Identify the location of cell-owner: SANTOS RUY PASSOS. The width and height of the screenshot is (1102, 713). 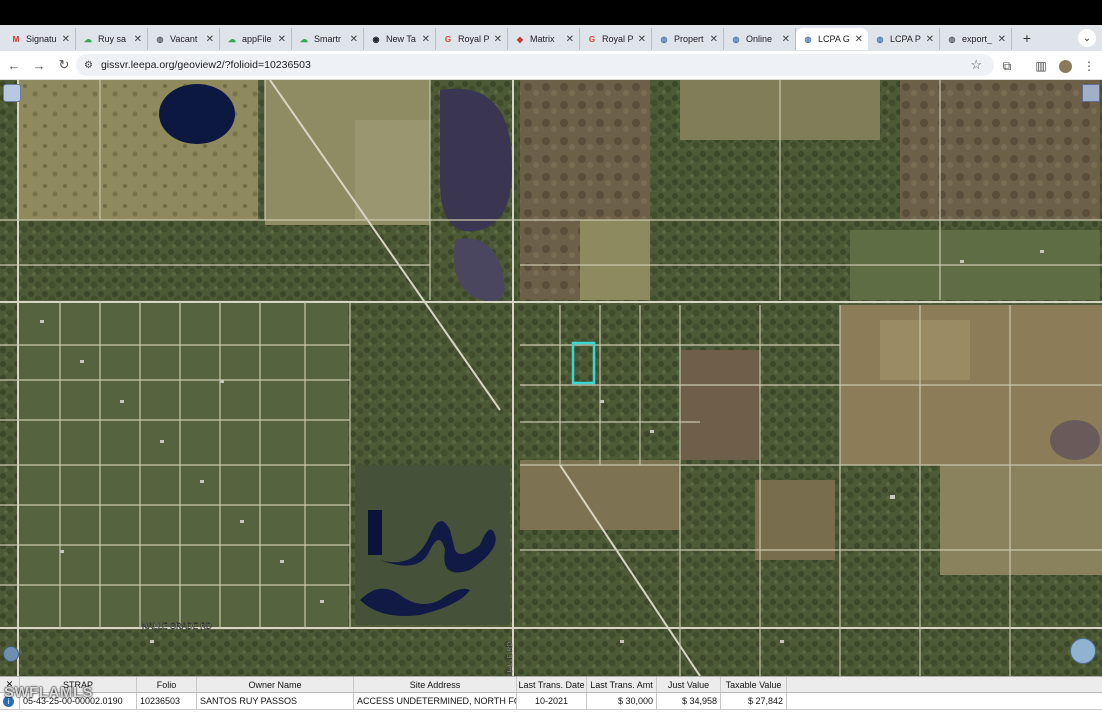
(275, 701).